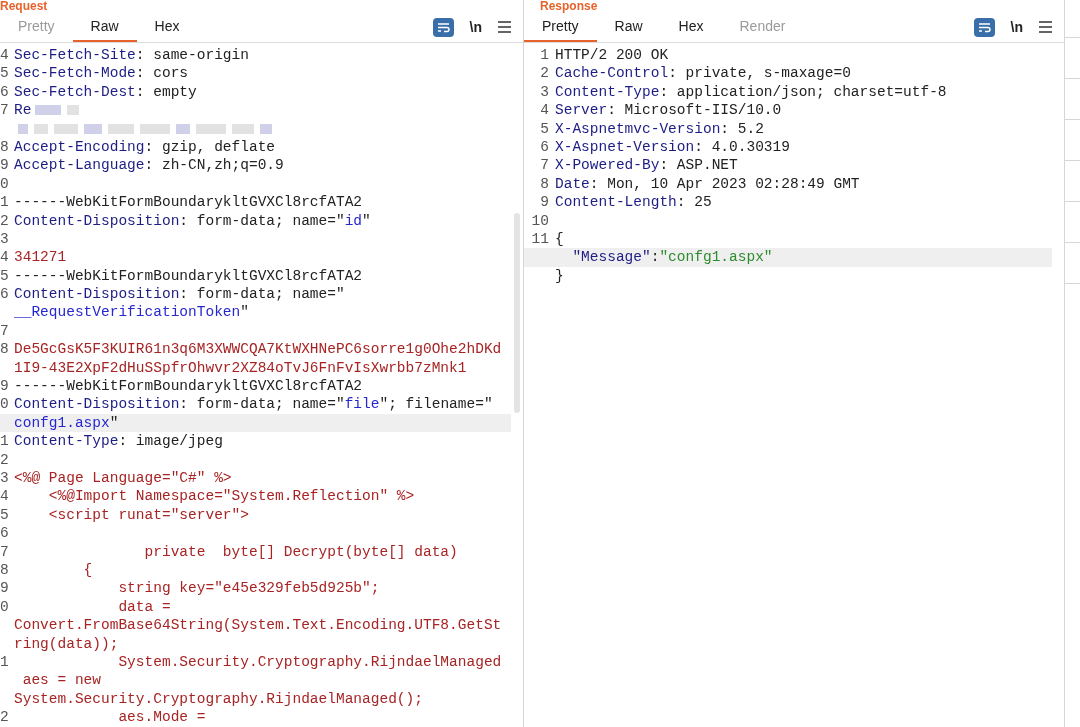 This screenshot has width=1080, height=727. What do you see at coordinates (148, 515) in the screenshot?
I see `code-line: <script runat="server">` at bounding box center [148, 515].